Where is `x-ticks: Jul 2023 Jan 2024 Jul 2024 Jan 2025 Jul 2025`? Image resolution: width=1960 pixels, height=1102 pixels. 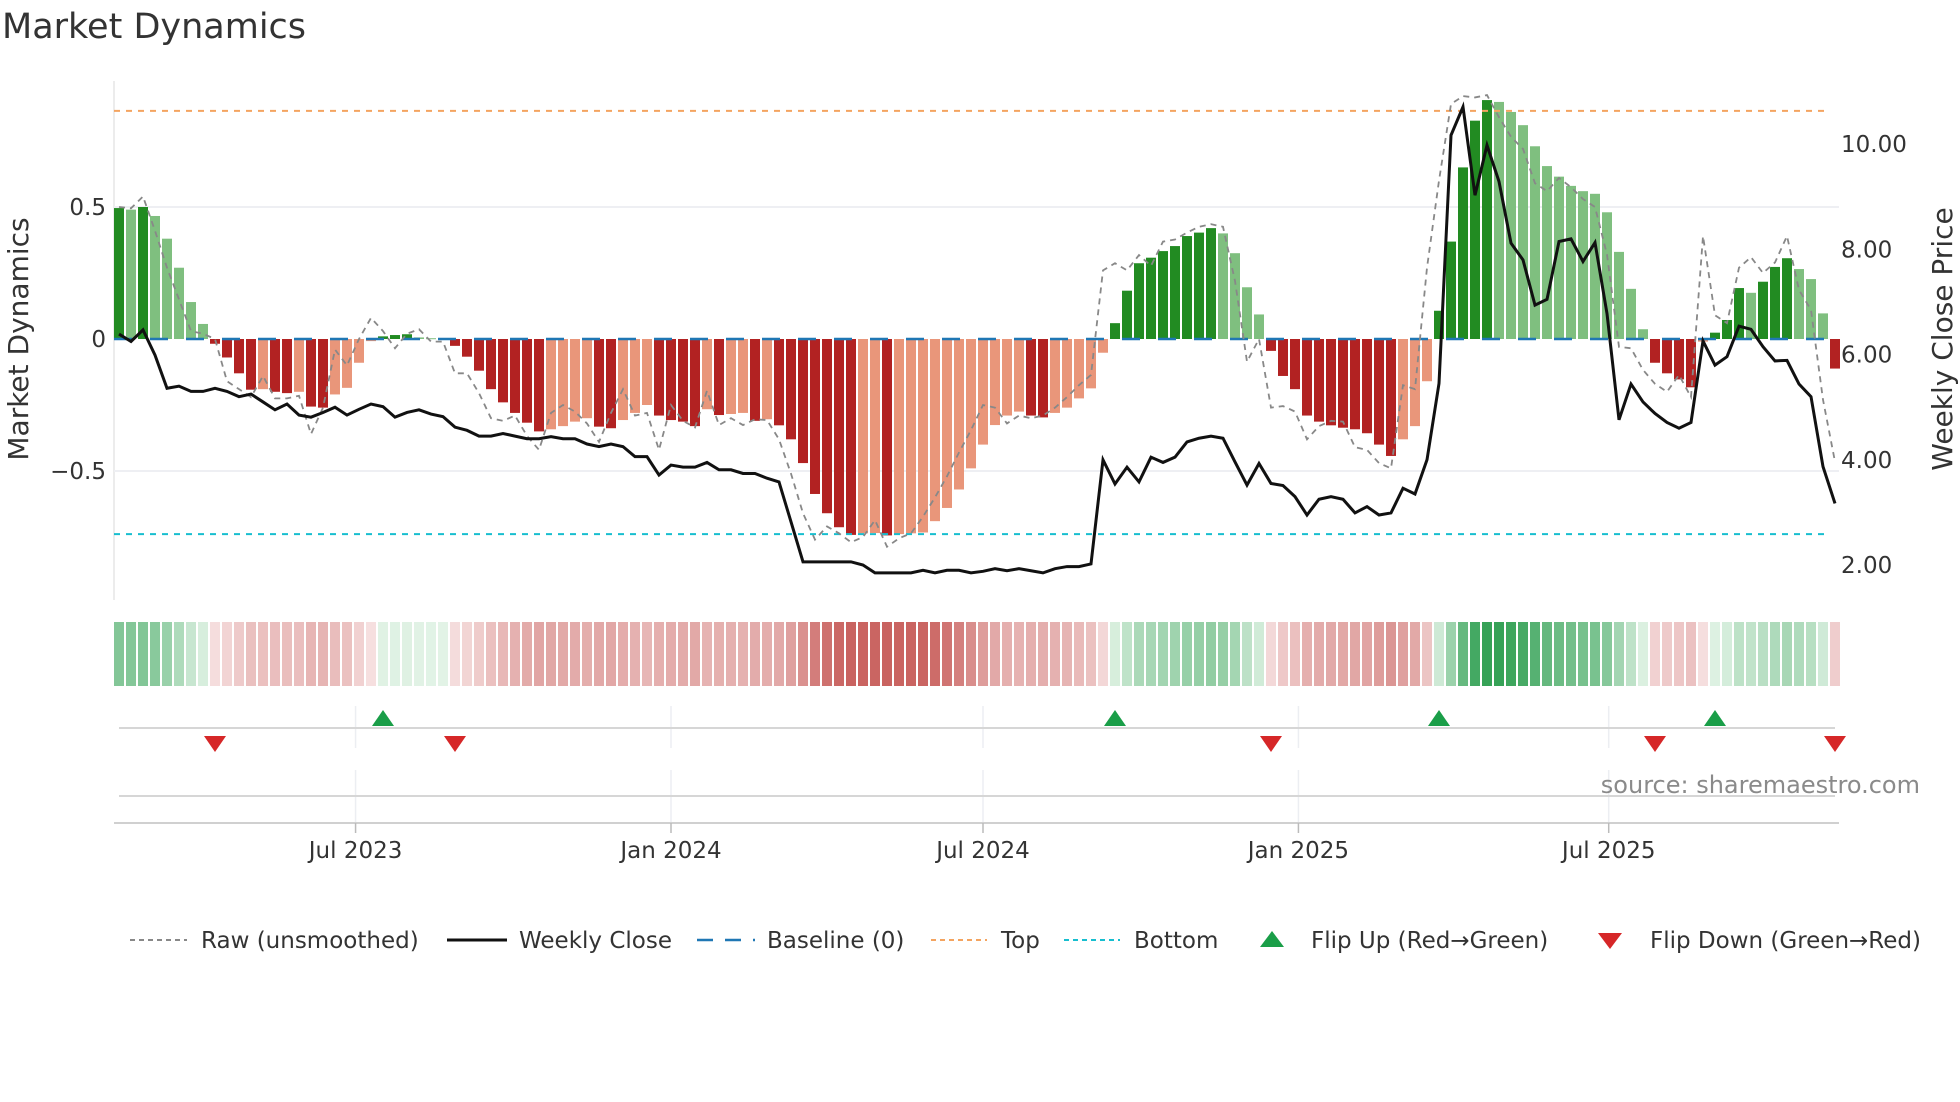 x-ticks: Jul 2023 Jan 2024 Jul 2024 Jan 2025 Jul 2025 is located at coordinates (981, 843).